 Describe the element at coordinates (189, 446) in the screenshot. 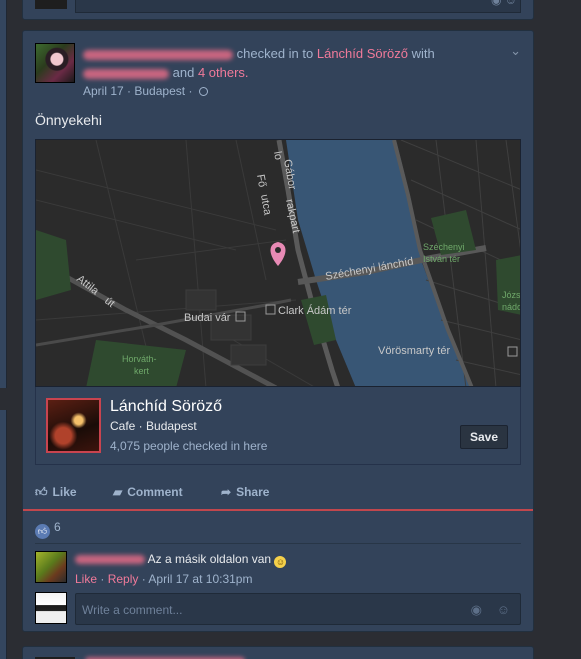

I see `place-checkin-count: 4,075 people checked in here` at that location.